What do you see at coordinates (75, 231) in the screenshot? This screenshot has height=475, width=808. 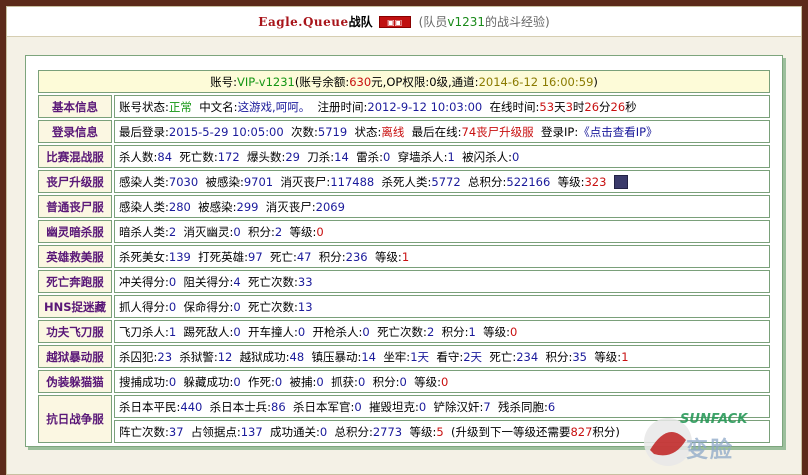 I see `category-ghost: 幽灵暗杀服` at bounding box center [75, 231].